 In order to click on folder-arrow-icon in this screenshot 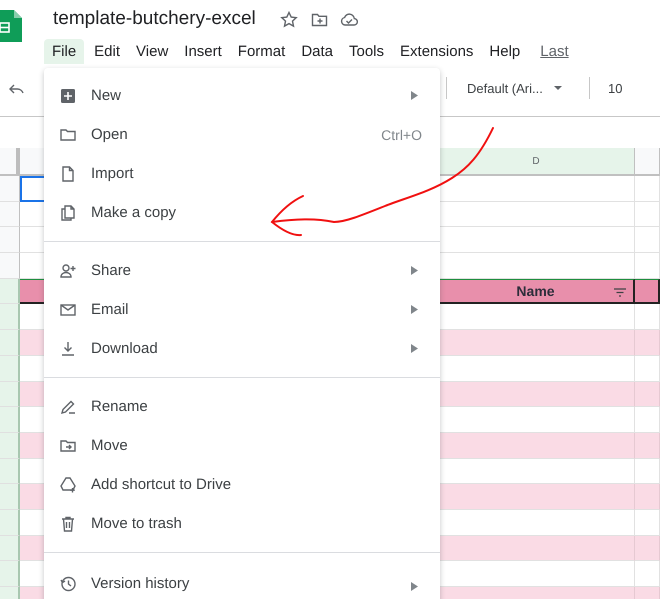, I will do `click(68, 446)`.